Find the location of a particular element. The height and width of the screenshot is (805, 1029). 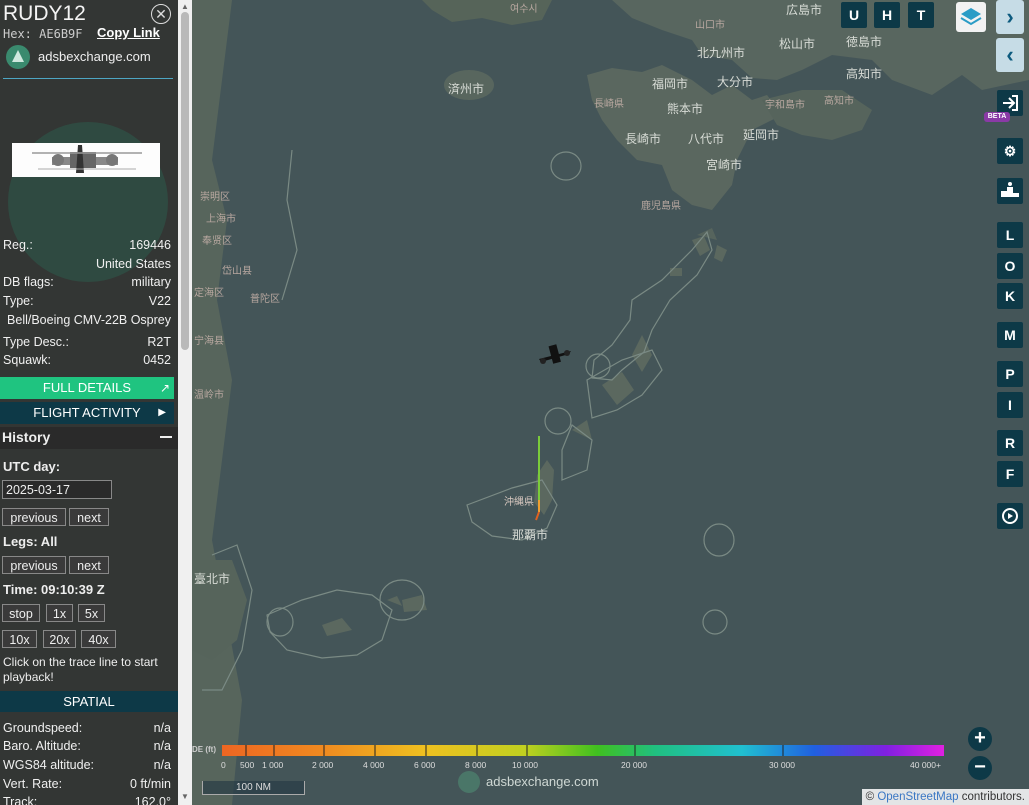

leg-next-button: next is located at coordinates (89, 565).